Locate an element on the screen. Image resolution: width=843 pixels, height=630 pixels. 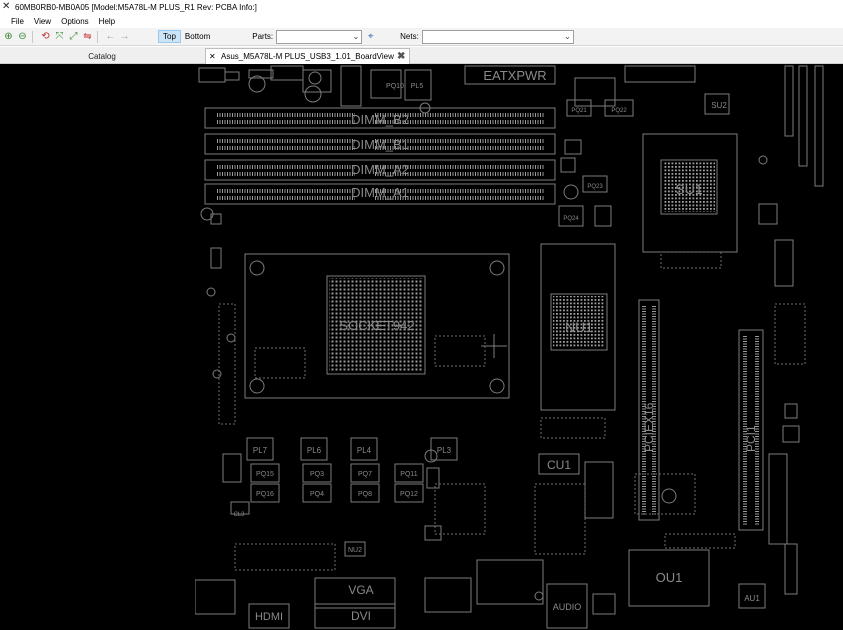
nets-combobox: ⌄ is located at coordinates (497, 36).